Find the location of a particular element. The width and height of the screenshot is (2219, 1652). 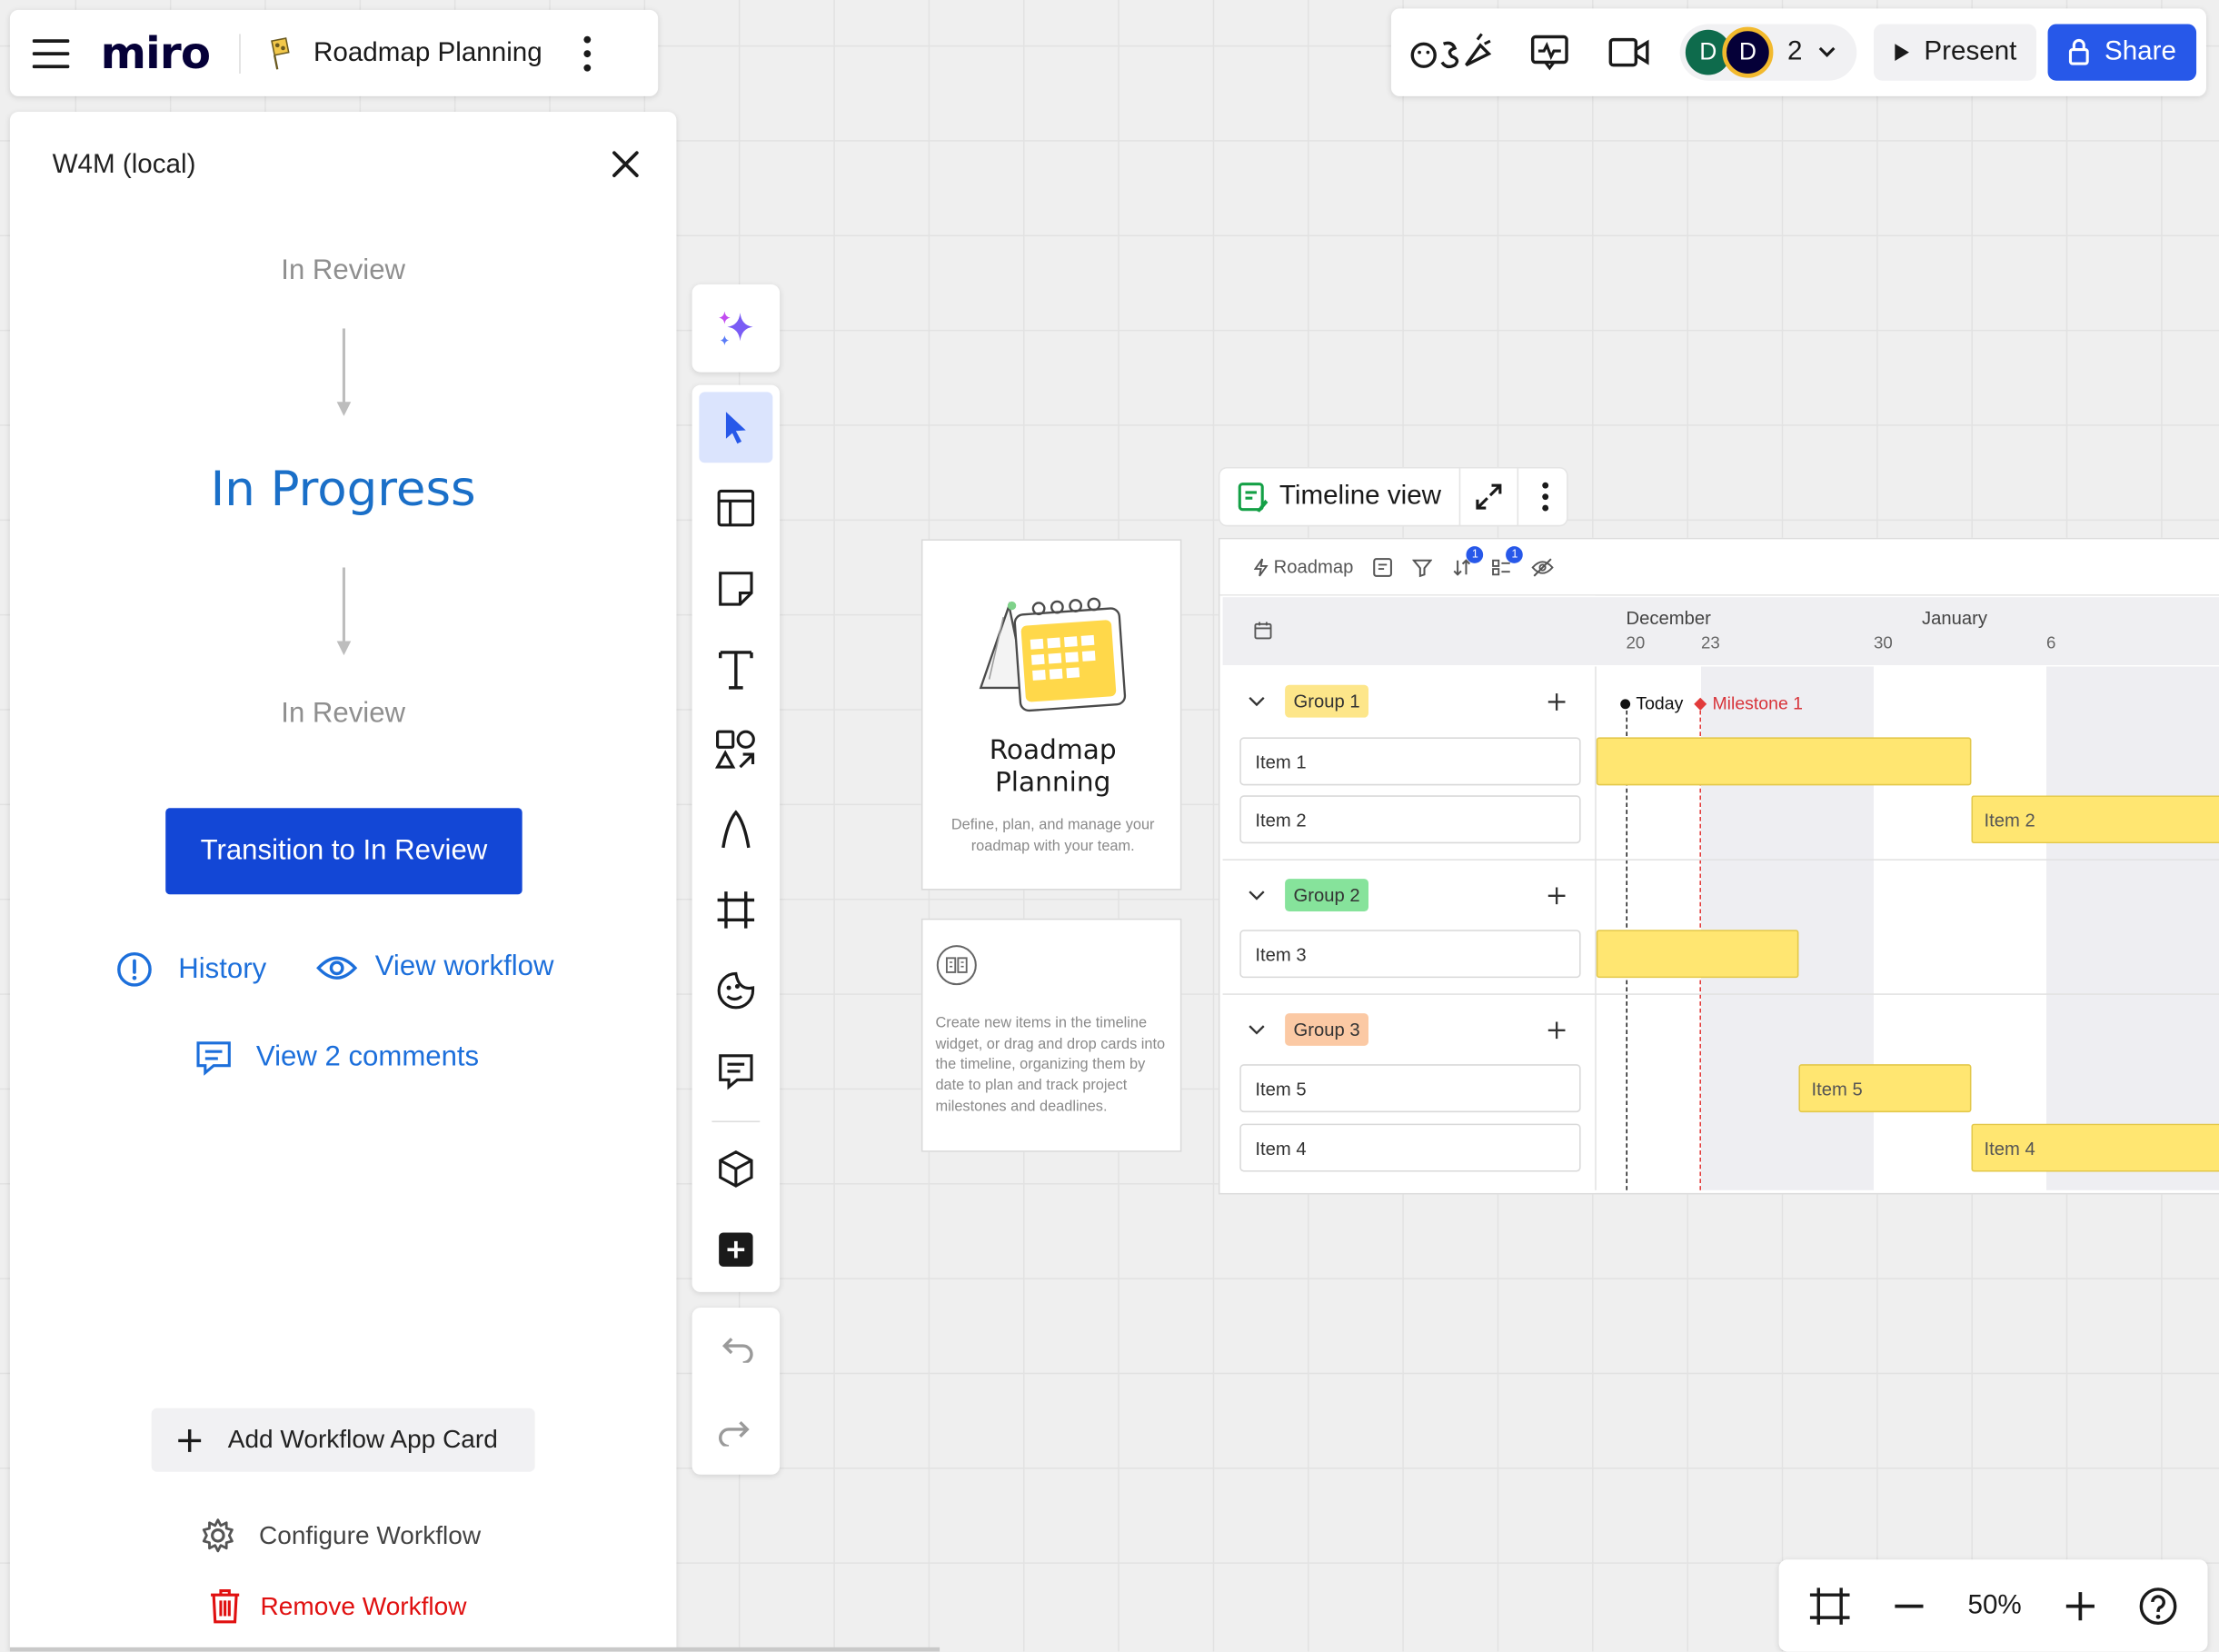

timeline-item: Item 2 is located at coordinates (1410, 819).